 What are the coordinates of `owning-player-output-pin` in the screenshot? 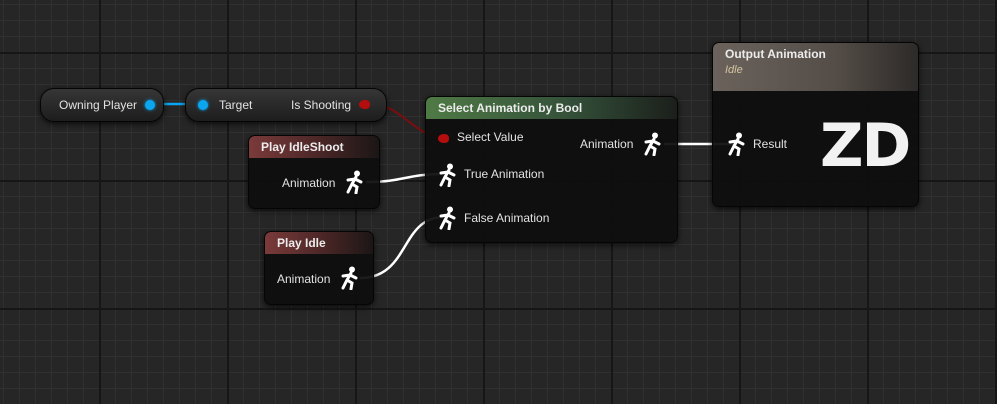 It's located at (150, 105).